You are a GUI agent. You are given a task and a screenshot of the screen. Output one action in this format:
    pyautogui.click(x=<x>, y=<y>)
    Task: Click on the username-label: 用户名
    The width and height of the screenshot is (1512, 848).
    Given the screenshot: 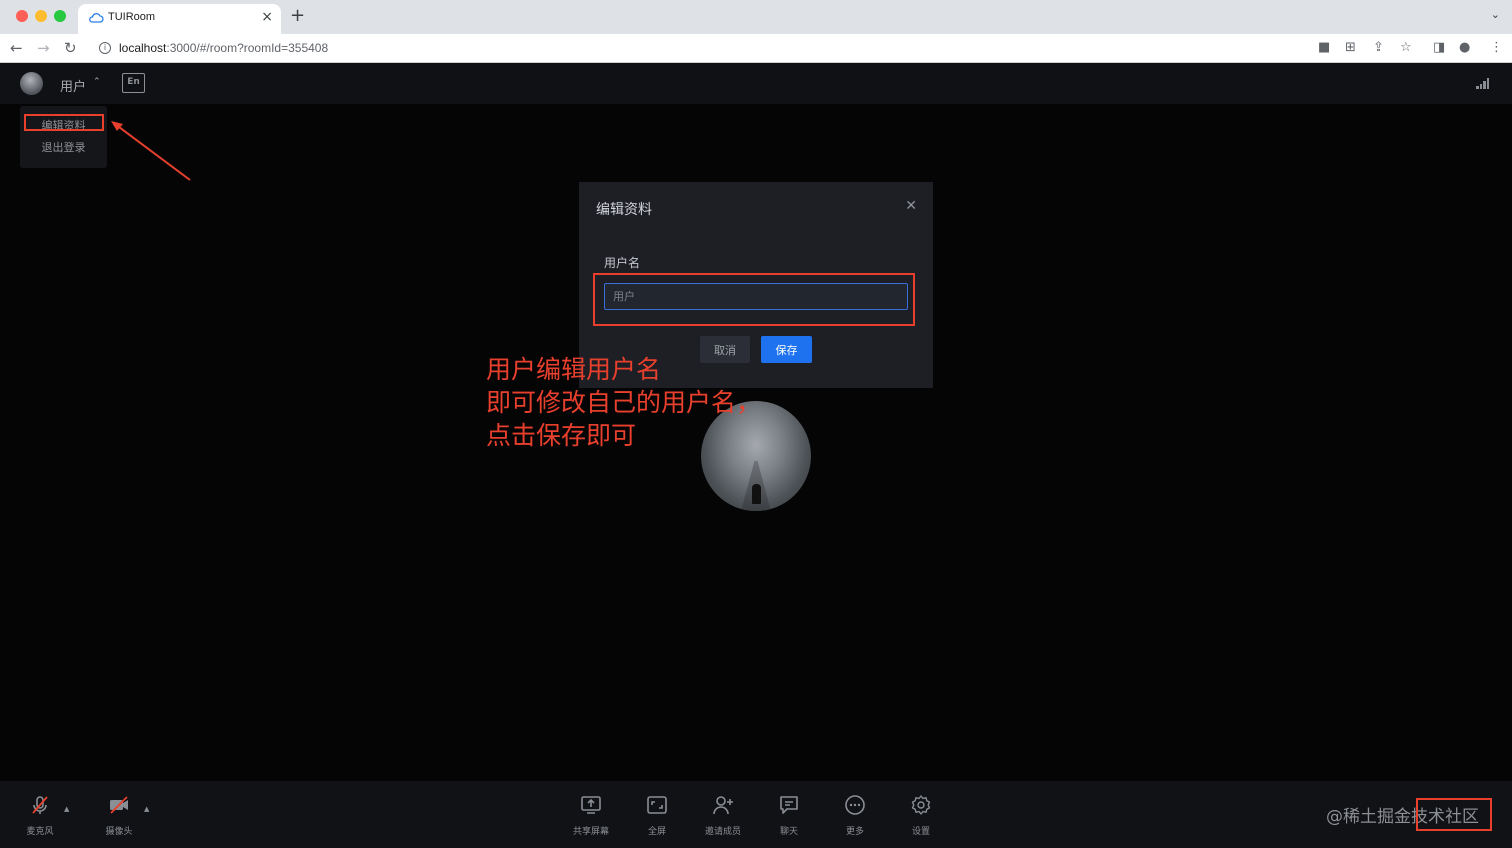 What is the action you would take?
    pyautogui.click(x=622, y=263)
    